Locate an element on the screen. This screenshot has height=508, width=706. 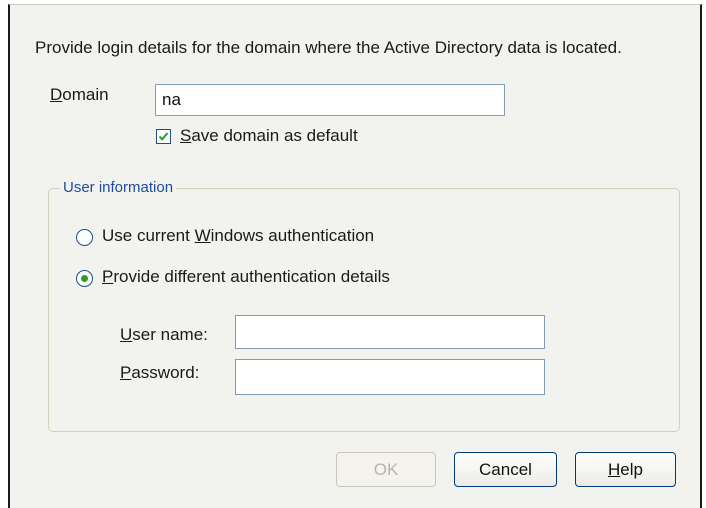
save-default-label: Save domain as default is located at coordinates (269, 136).